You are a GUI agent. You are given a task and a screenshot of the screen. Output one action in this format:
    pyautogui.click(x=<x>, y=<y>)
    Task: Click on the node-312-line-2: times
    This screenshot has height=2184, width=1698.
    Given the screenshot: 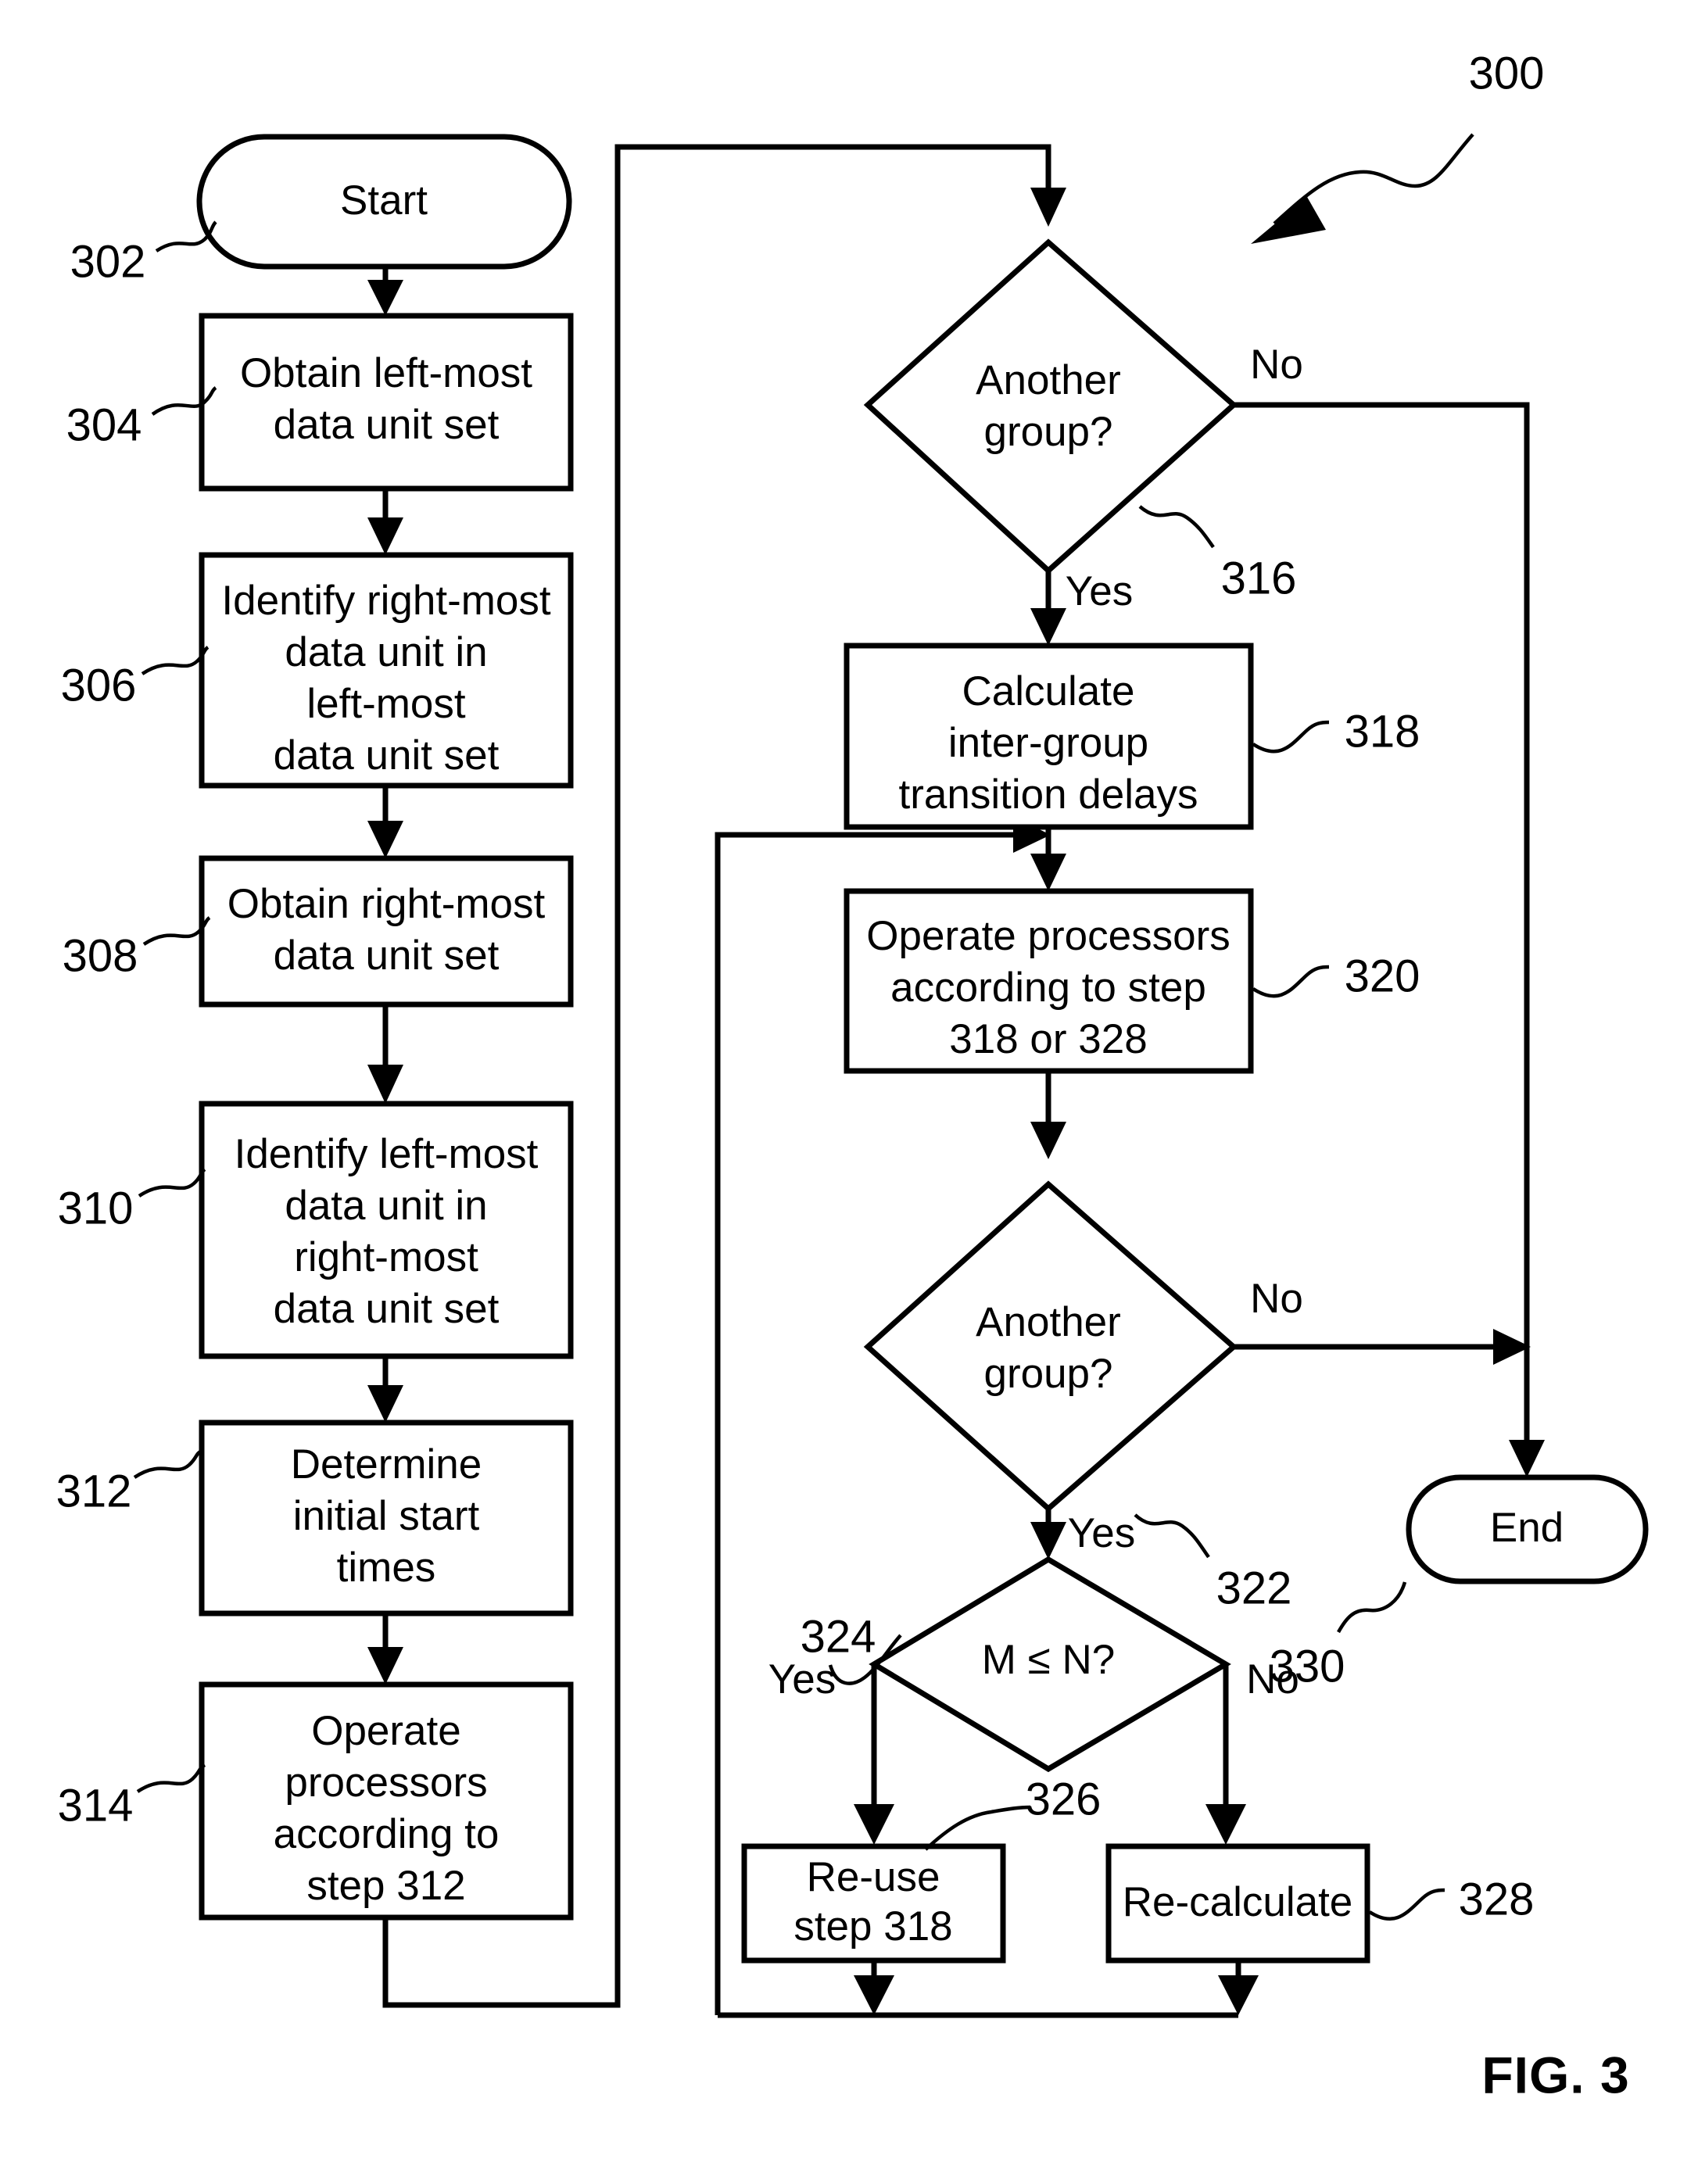 What is the action you would take?
    pyautogui.click(x=386, y=1568)
    